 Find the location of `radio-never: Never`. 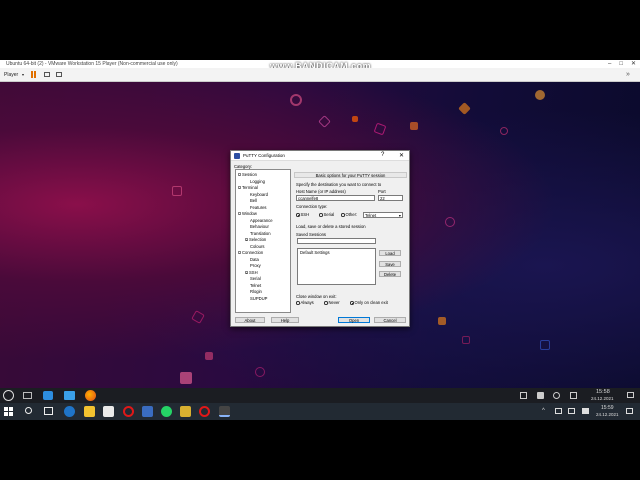

radio-never: Never is located at coordinates (332, 302).